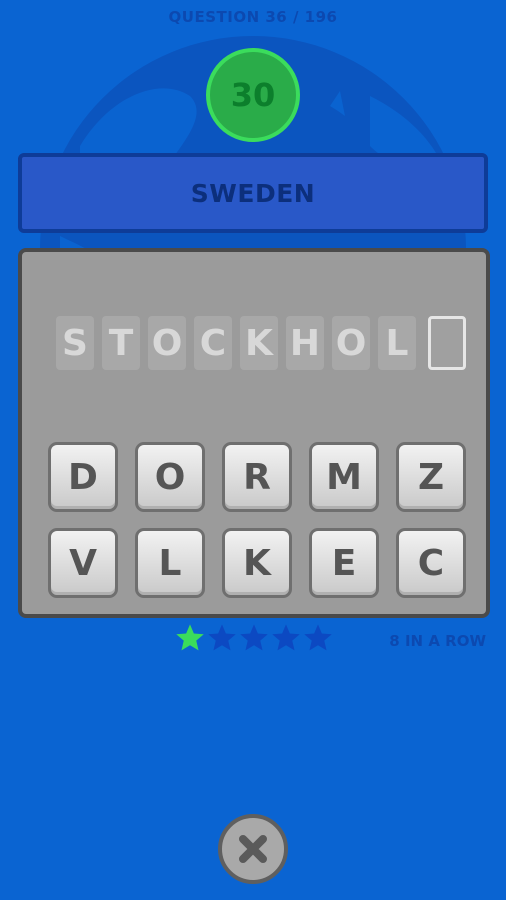  I want to click on letter-key: V, so click(83, 563).